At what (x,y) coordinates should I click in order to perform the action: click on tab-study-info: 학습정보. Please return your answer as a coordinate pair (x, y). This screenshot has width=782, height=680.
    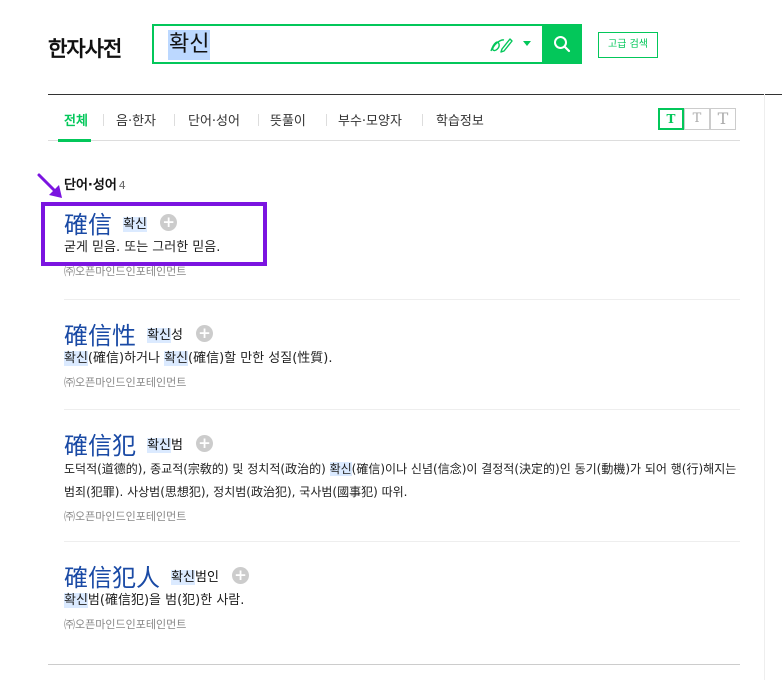
    Looking at the image, I should click on (460, 119).